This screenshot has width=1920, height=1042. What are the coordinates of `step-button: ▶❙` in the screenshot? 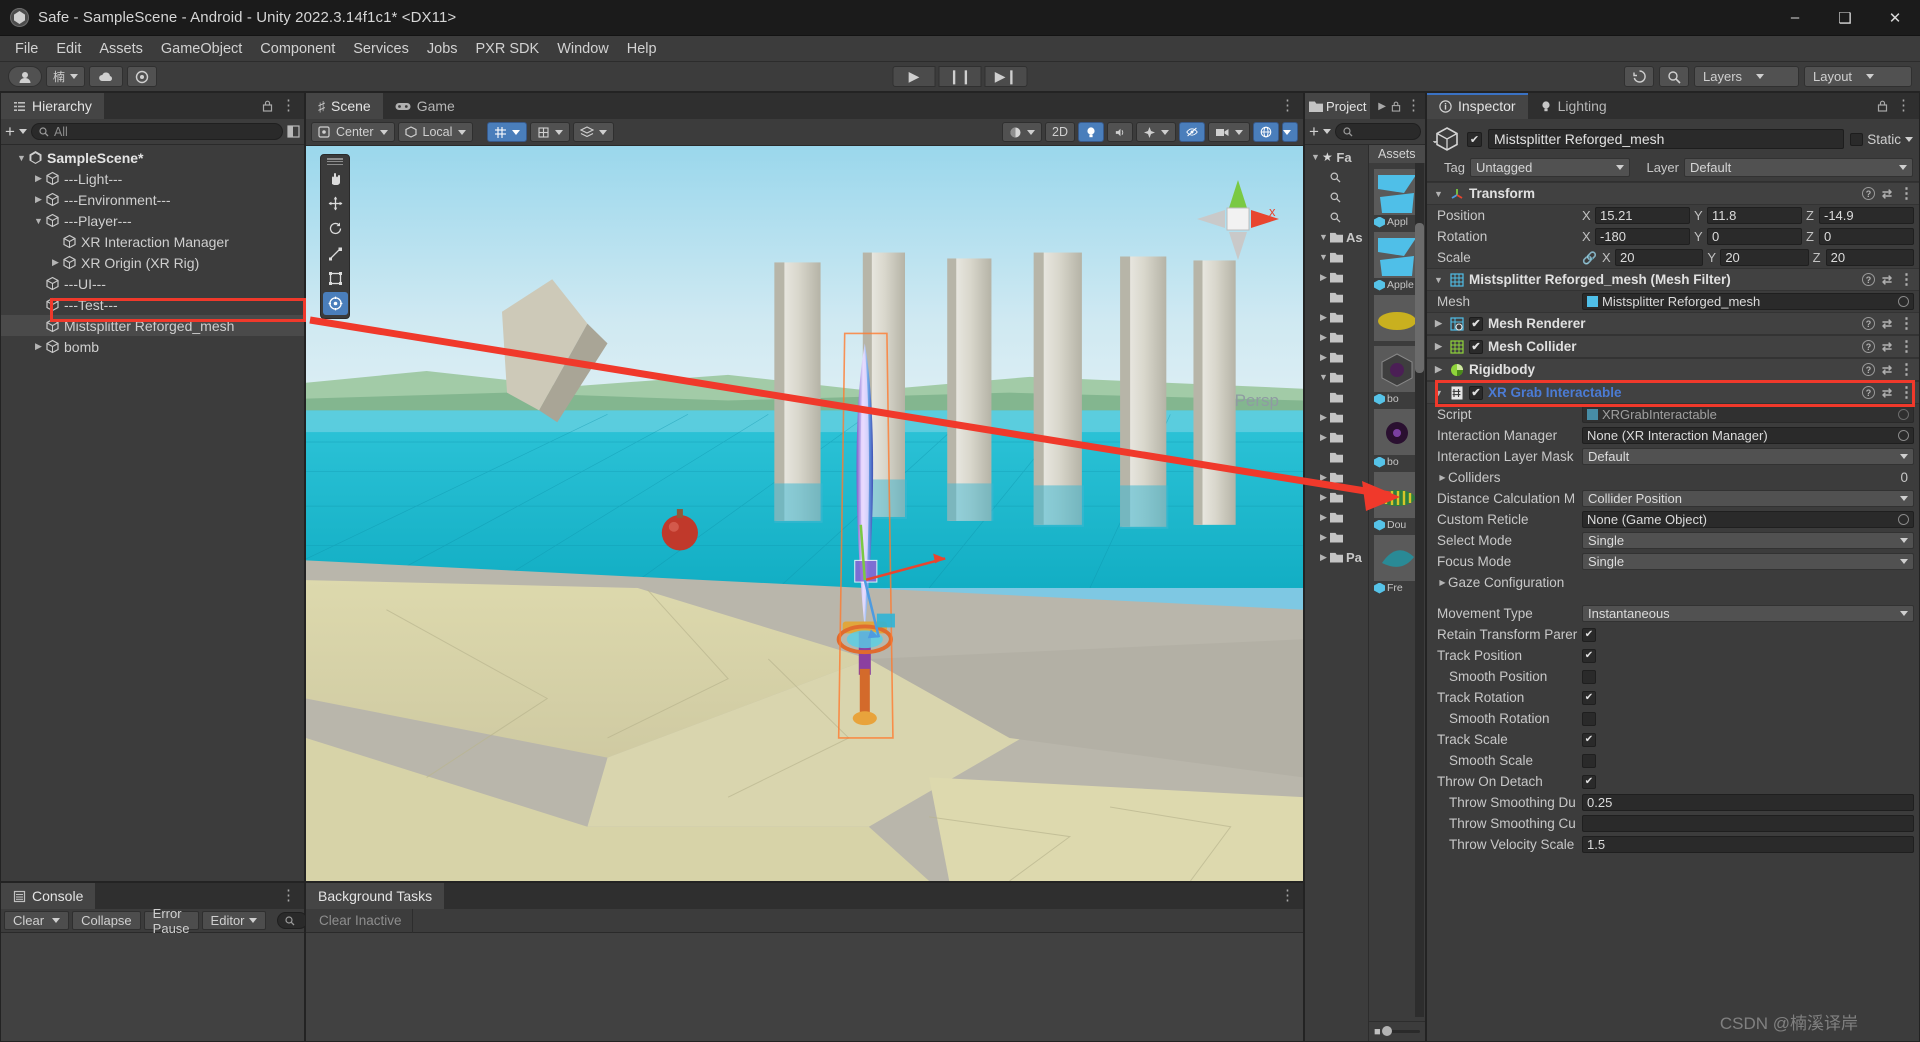 It's located at (1006, 76).